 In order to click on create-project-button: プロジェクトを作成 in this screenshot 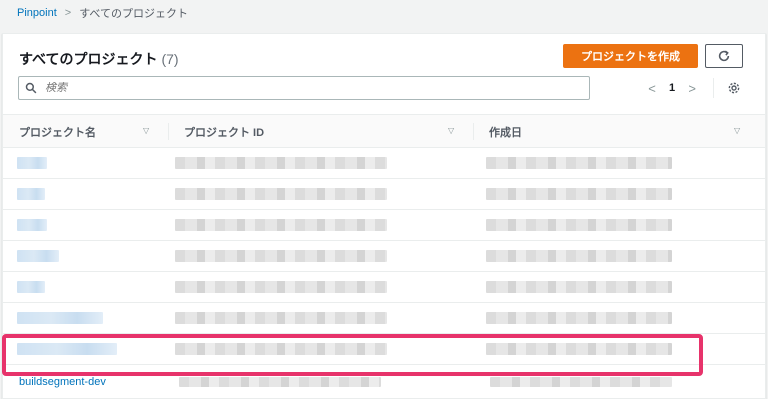, I will do `click(630, 56)`.